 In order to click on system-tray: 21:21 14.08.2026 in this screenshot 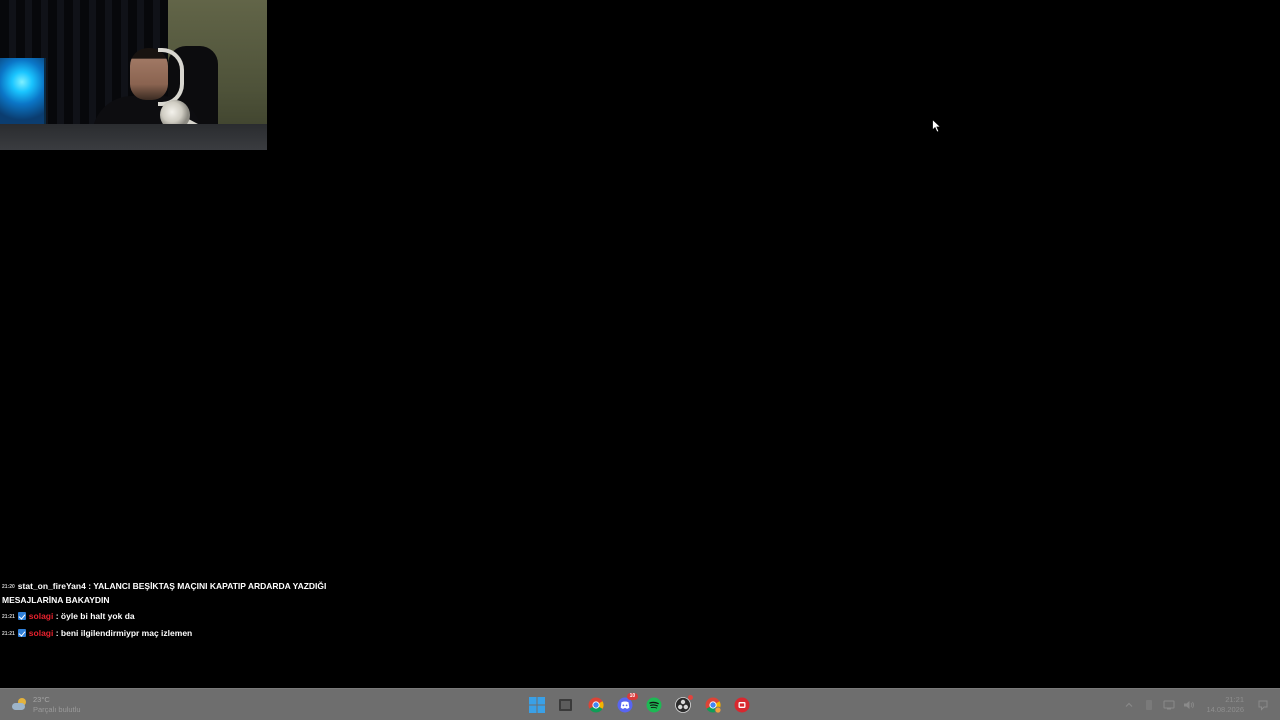, I will do `click(1193, 705)`.